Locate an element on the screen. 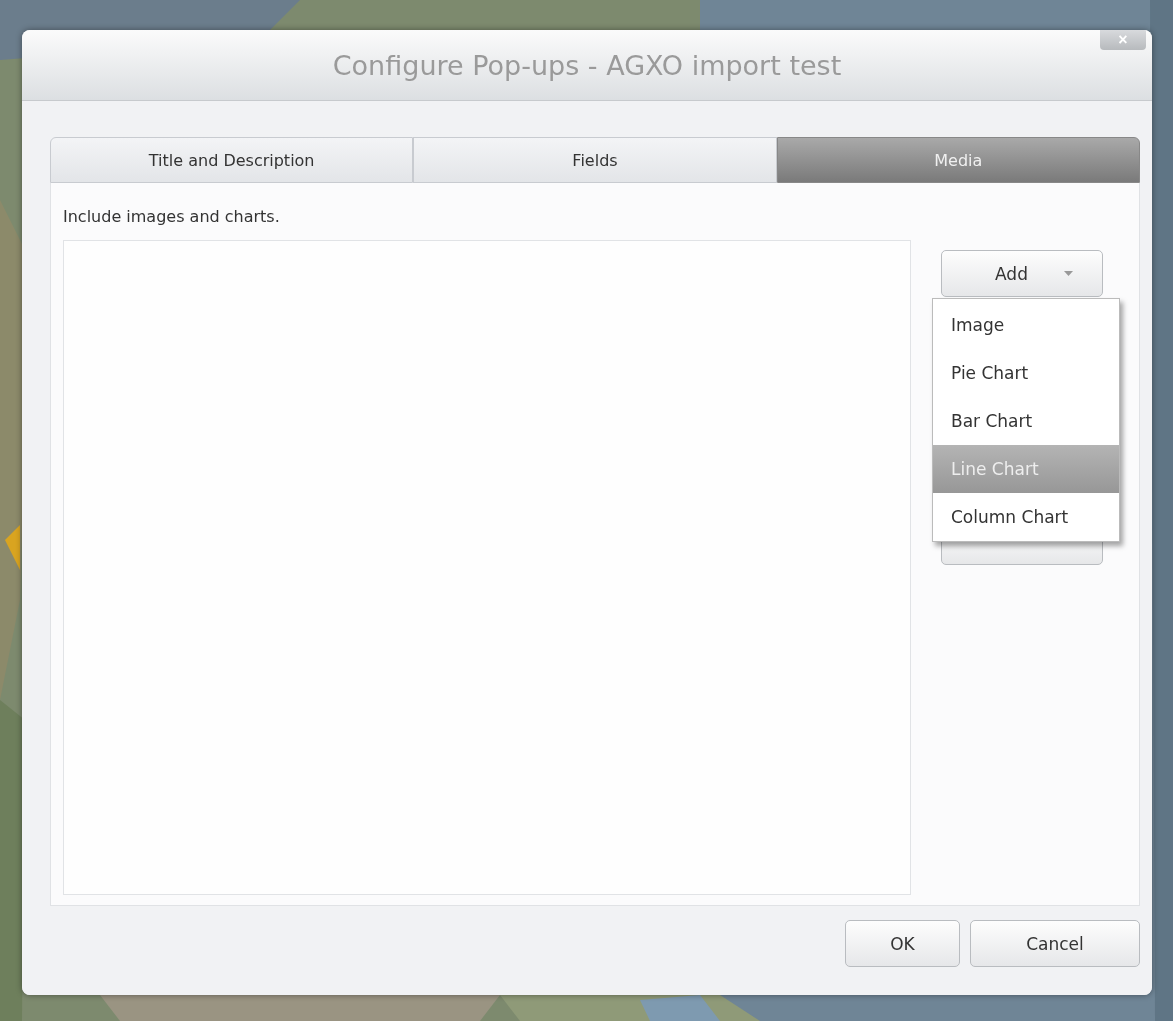  menu-item: Bar Chart is located at coordinates (1026, 421).